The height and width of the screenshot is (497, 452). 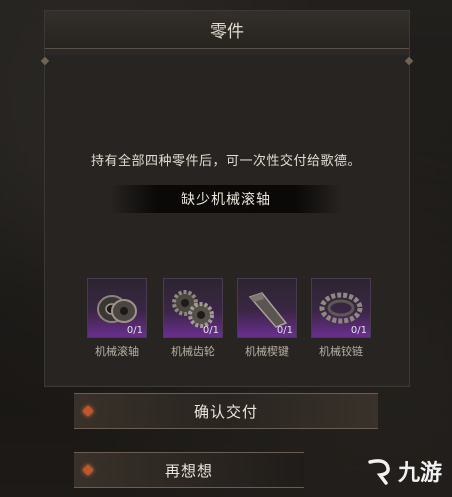 I want to click on dialog-title: 零件, so click(x=227, y=32).